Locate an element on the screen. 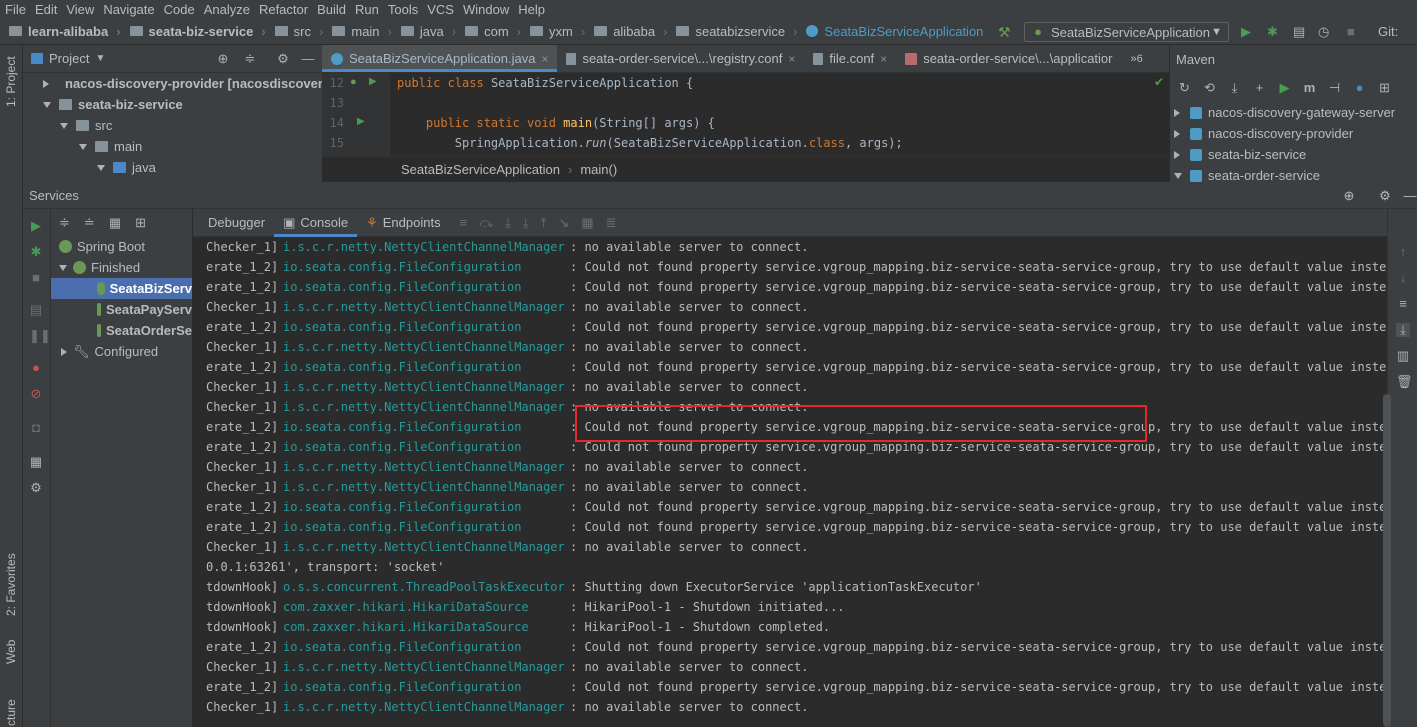 This screenshot has height=727, width=1417. service-item-seata-order: SeataOrderSe is located at coordinates (121, 330).